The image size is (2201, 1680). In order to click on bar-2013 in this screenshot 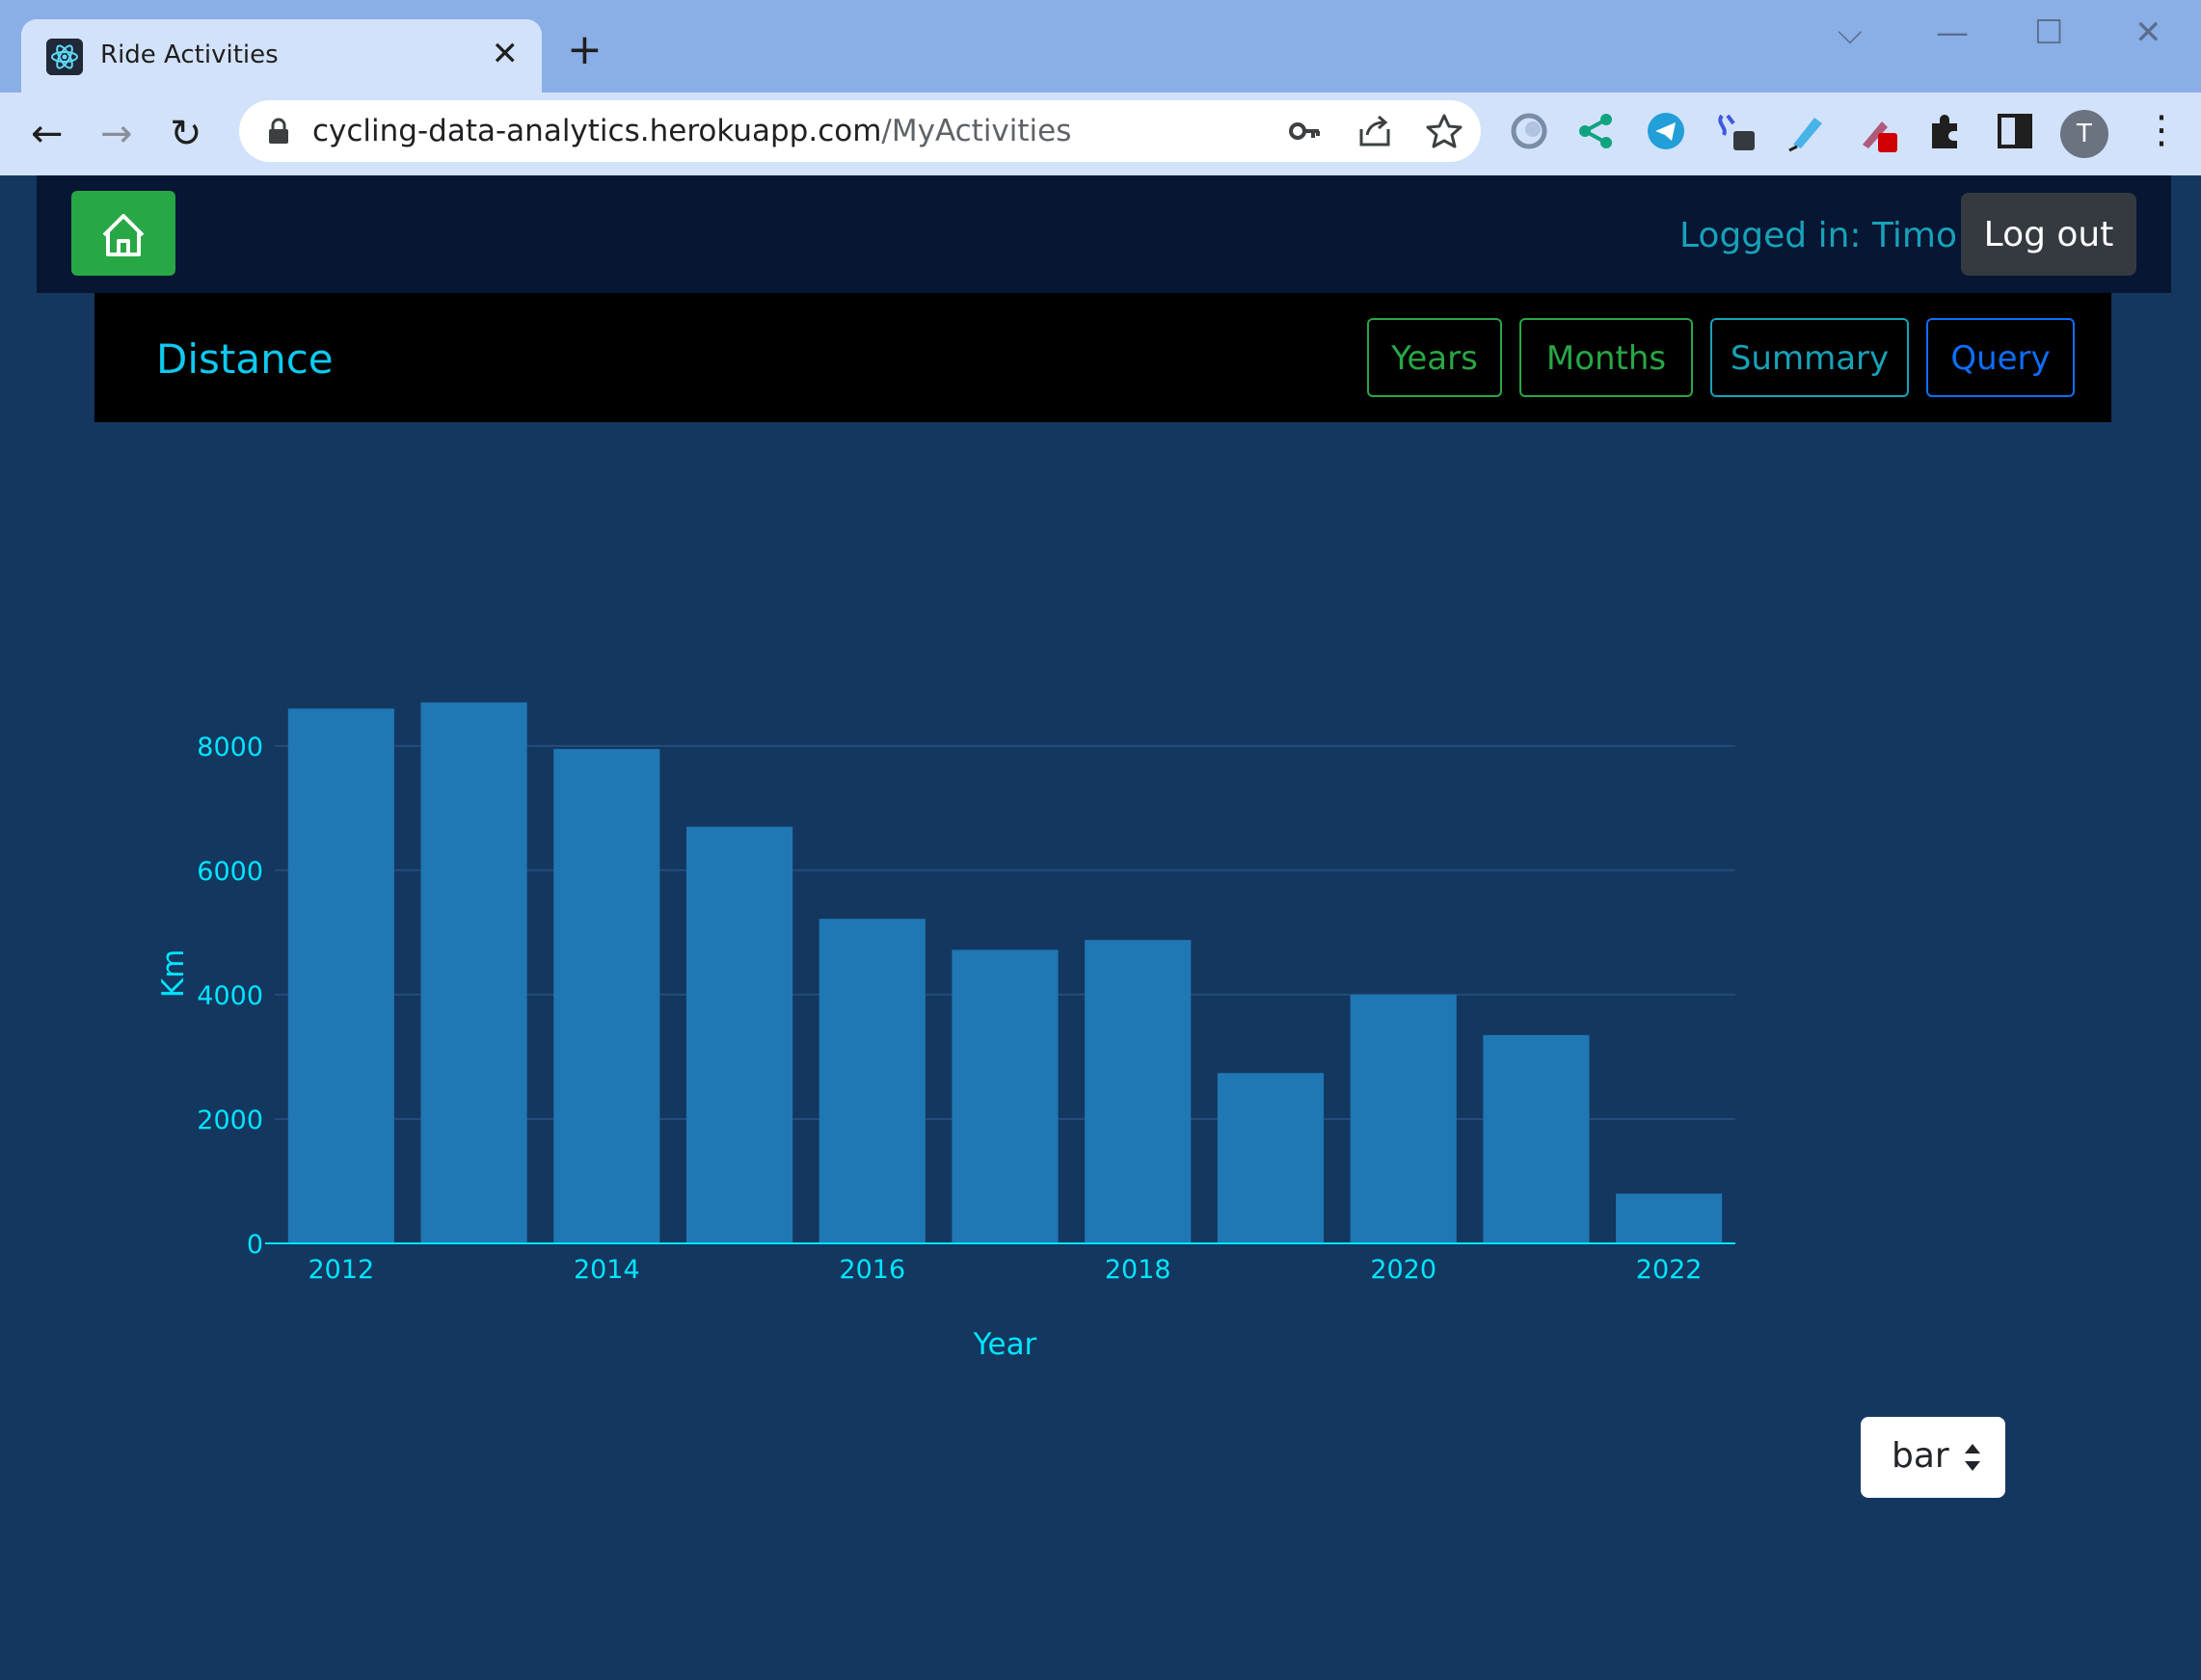, I will do `click(473, 973)`.